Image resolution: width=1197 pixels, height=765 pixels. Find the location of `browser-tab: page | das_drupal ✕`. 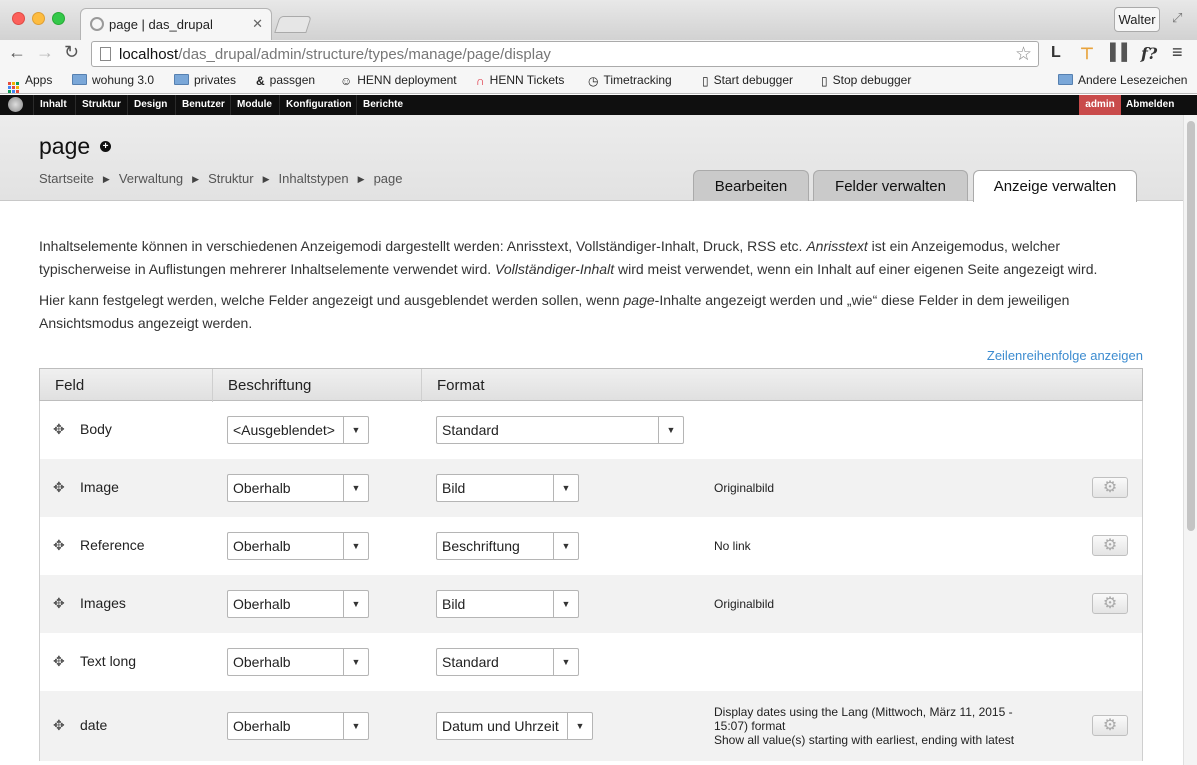

browser-tab: page | das_drupal ✕ is located at coordinates (176, 24).